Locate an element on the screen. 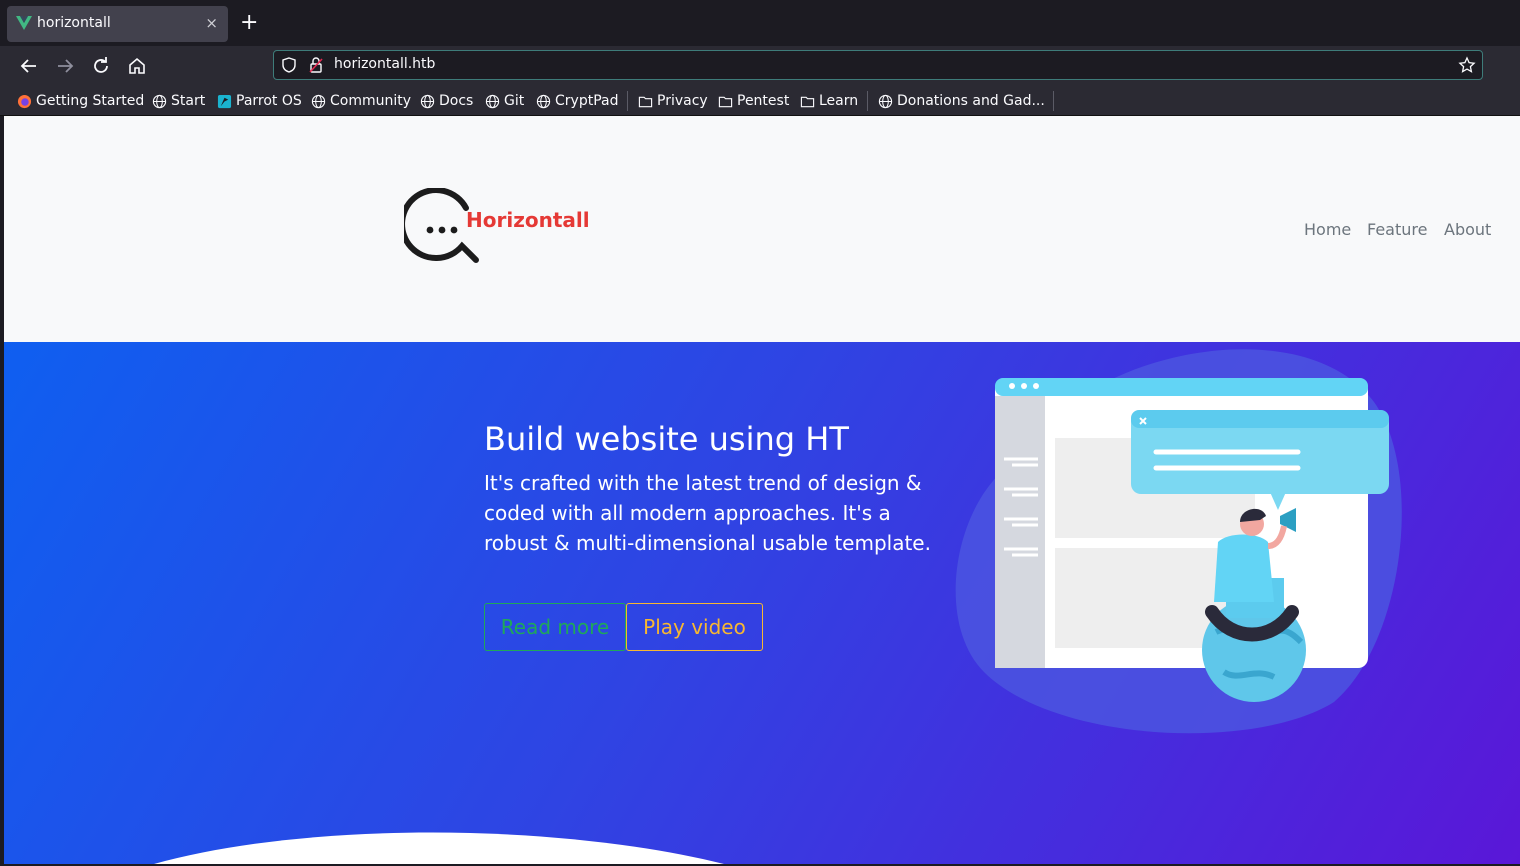  tab-horizontall: horizontall × is located at coordinates (117, 24).